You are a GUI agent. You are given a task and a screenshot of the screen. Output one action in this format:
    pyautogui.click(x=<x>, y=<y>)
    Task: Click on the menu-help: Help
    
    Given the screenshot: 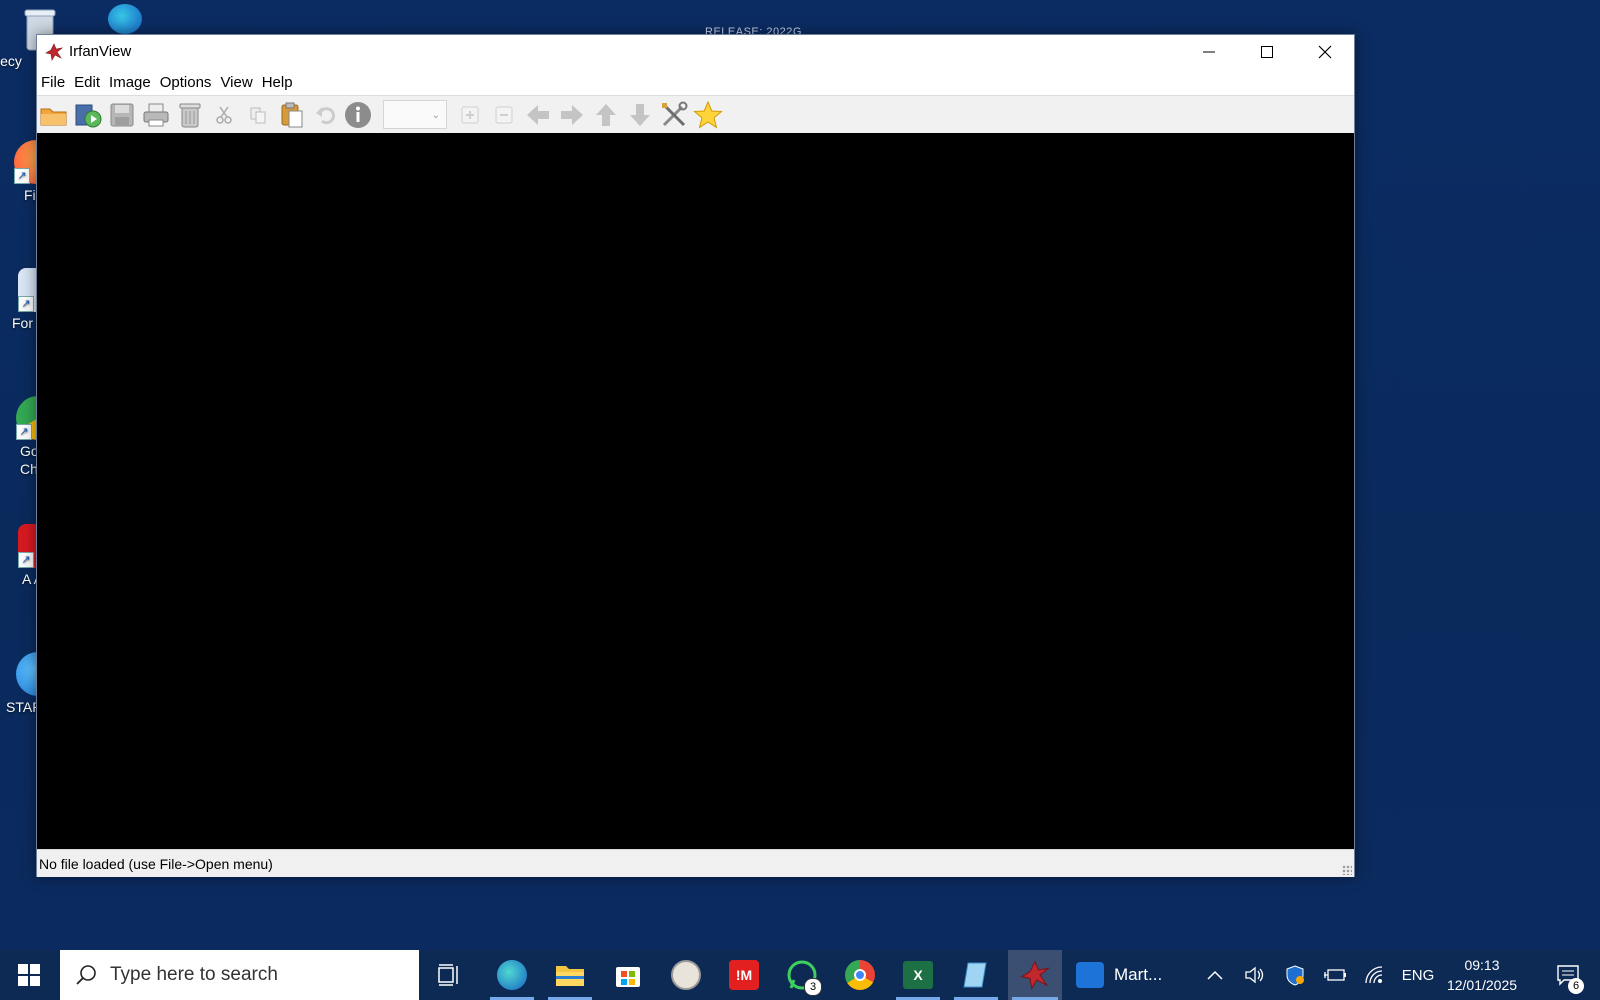 What is the action you would take?
    pyautogui.click(x=278, y=82)
    